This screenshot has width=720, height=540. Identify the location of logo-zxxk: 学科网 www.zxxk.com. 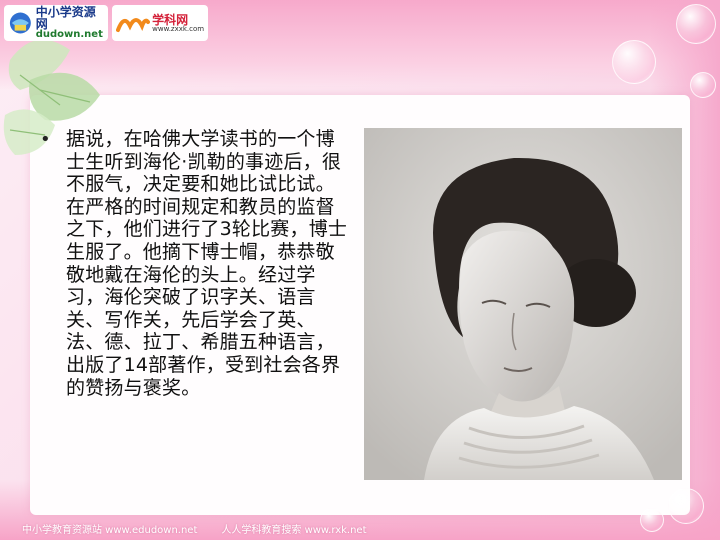
(160, 23).